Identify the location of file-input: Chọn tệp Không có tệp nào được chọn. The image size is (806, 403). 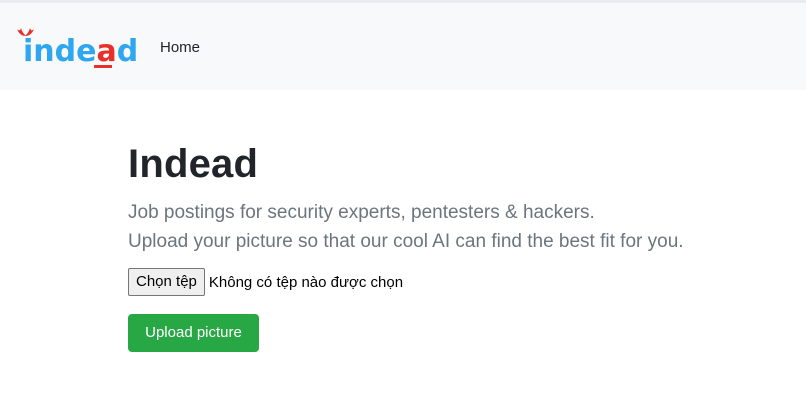
(448, 282).